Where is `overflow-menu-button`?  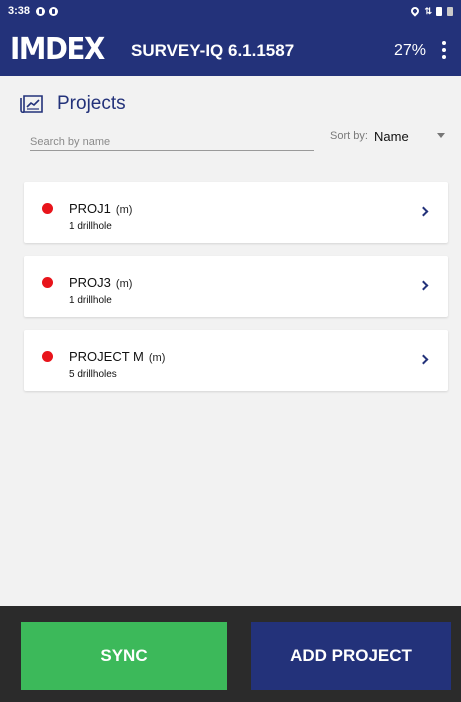
overflow-menu-button is located at coordinates (444, 50).